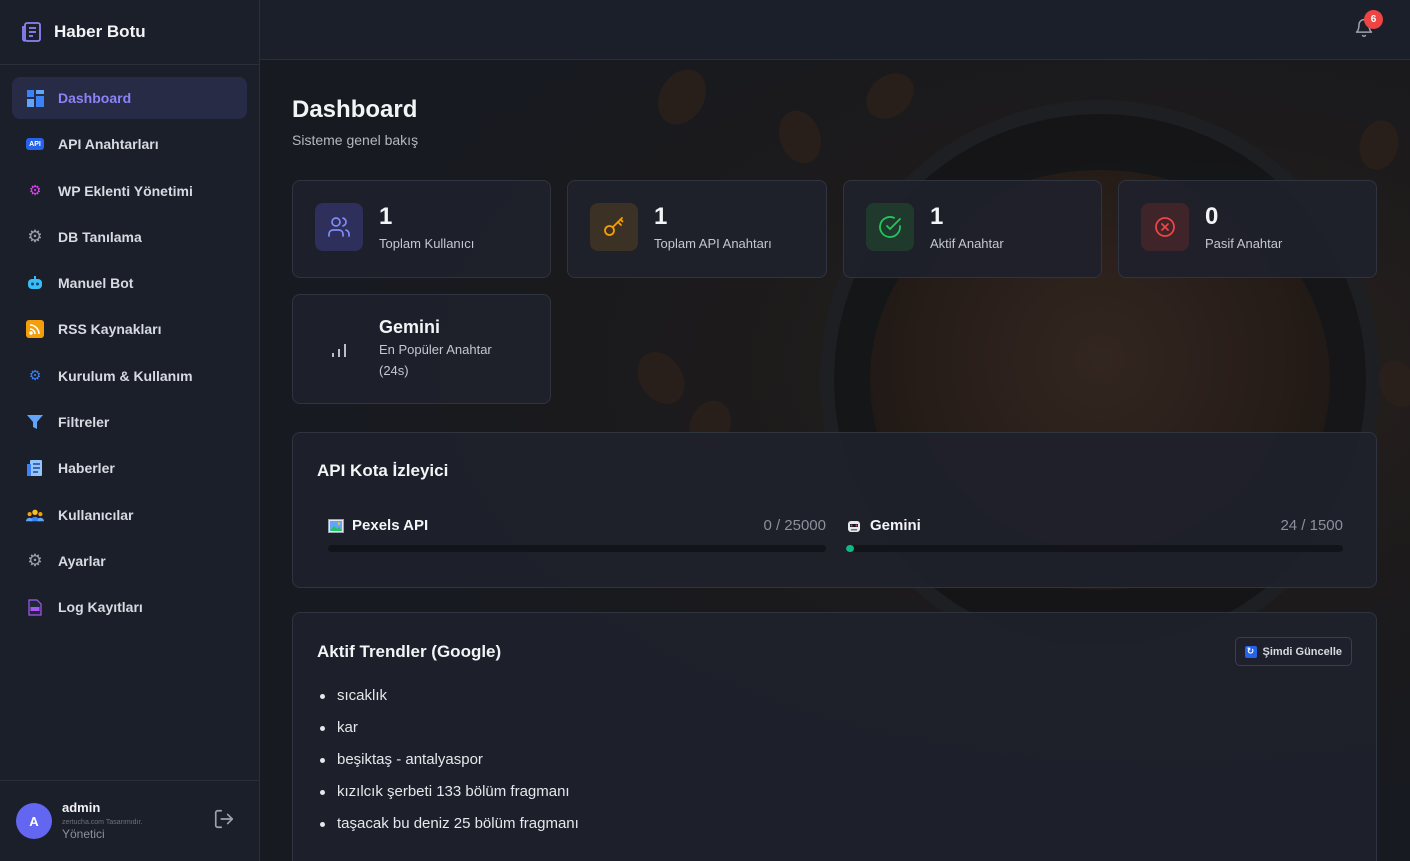 Image resolution: width=1410 pixels, height=861 pixels. I want to click on user-info: admin zertucha.com Tasarımıdır. Yönetici, so click(102, 821).